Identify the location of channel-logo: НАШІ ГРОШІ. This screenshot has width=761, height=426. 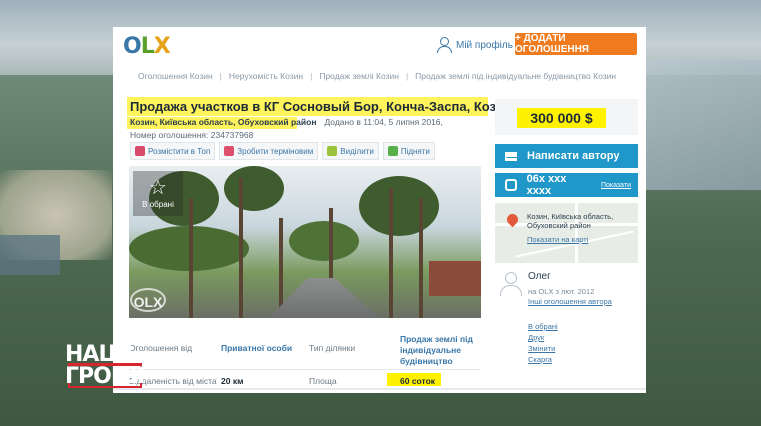
(105, 366).